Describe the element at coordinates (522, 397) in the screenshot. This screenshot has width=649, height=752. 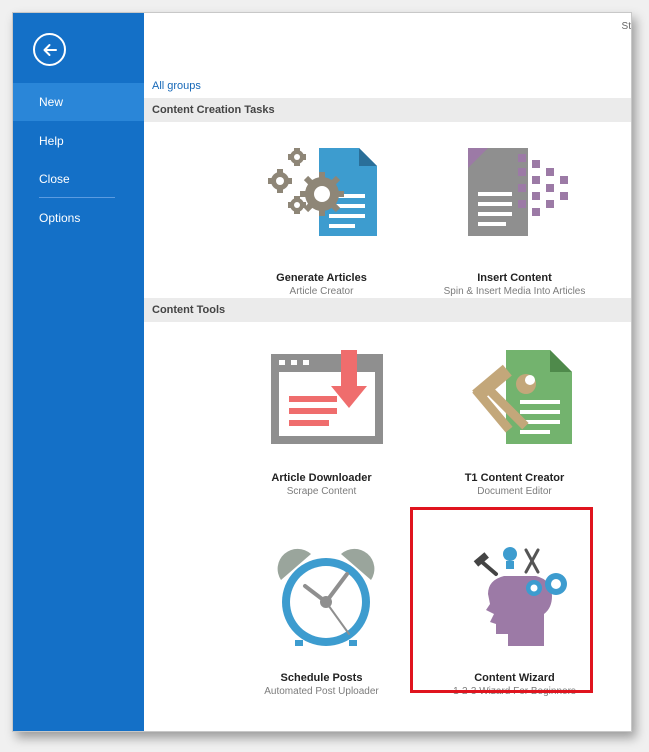
I see `tools-document-icon` at that location.